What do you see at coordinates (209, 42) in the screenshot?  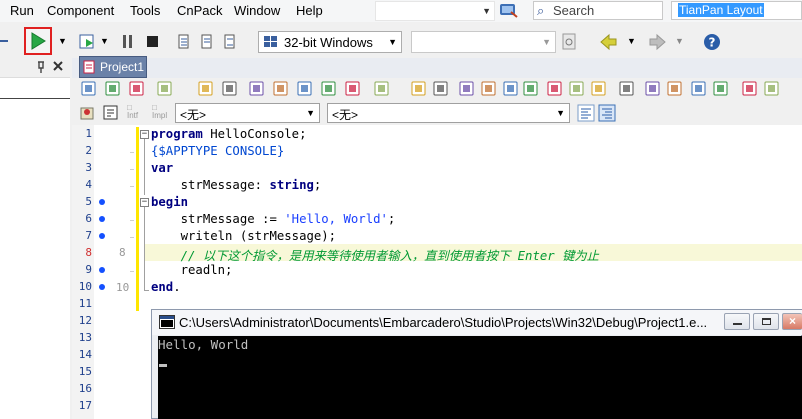 I see `trace-into-icon` at bounding box center [209, 42].